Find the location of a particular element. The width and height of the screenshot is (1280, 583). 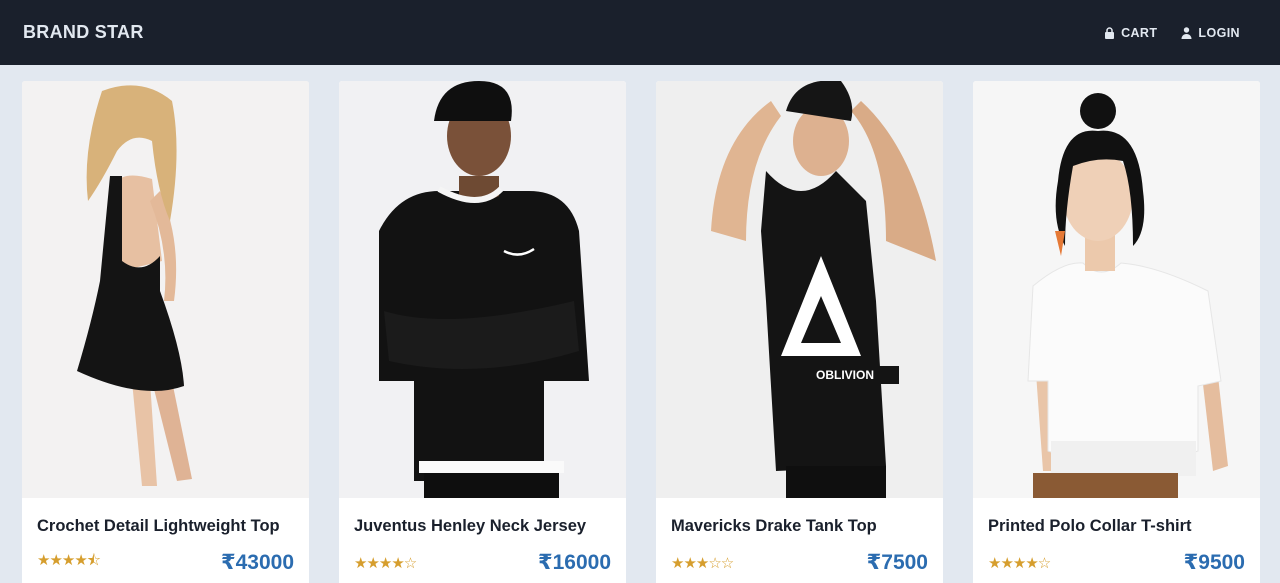

product-title: Crochet Detail Lightweight Top is located at coordinates (165, 526).